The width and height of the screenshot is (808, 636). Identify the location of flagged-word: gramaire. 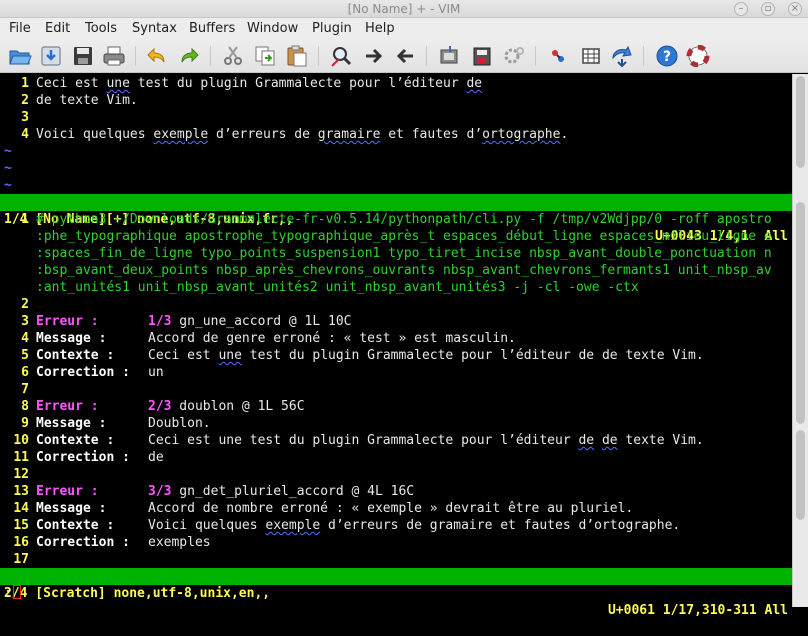
(349, 134).